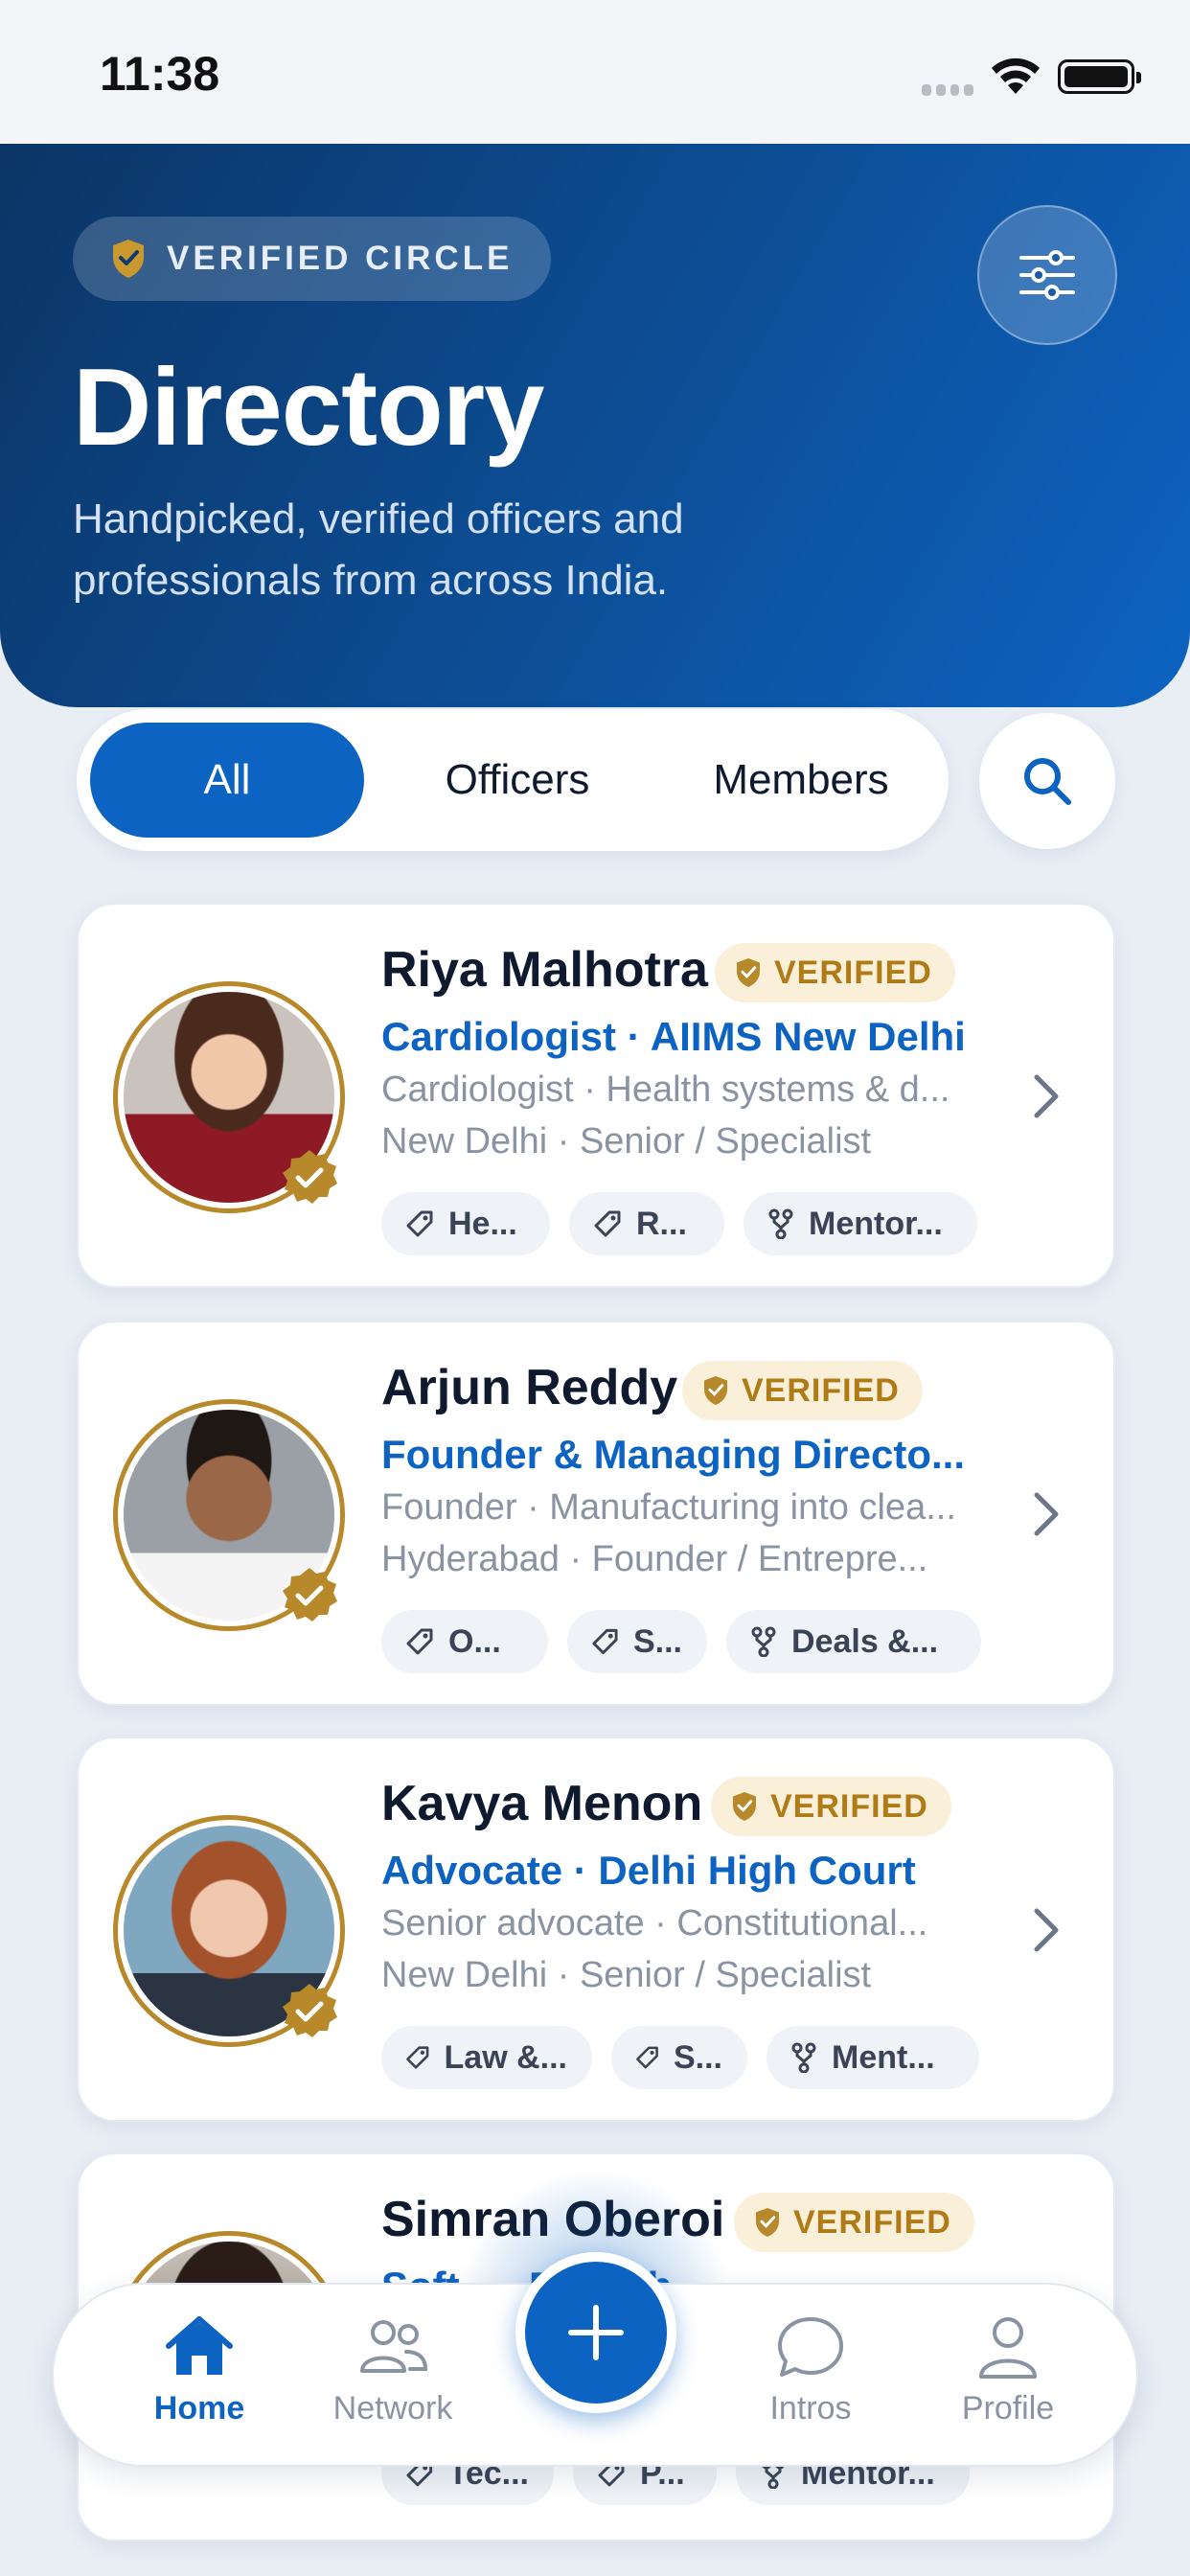 The height and width of the screenshot is (2576, 1190). I want to click on add-button, so click(595, 2332).